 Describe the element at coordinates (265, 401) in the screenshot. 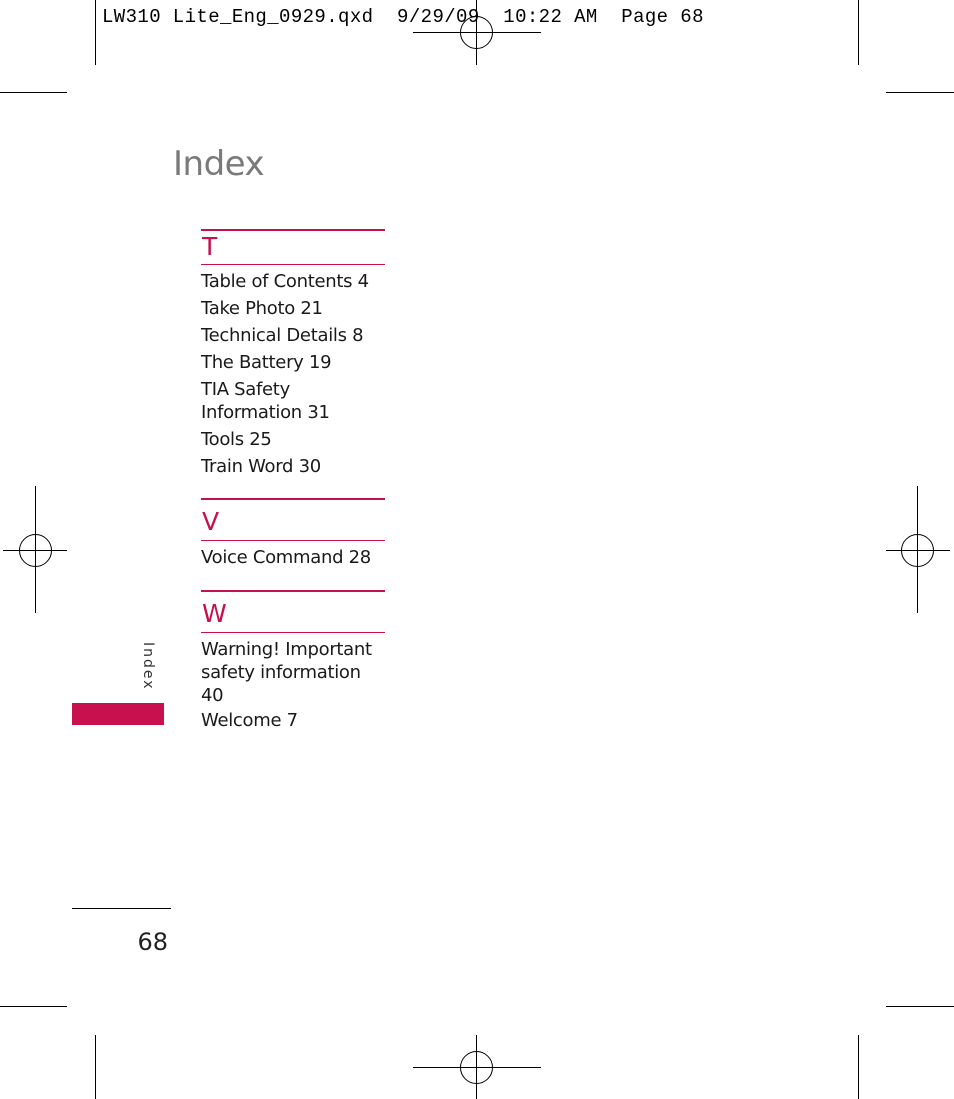

I see `index-entry: TIA Safety Information 31` at that location.